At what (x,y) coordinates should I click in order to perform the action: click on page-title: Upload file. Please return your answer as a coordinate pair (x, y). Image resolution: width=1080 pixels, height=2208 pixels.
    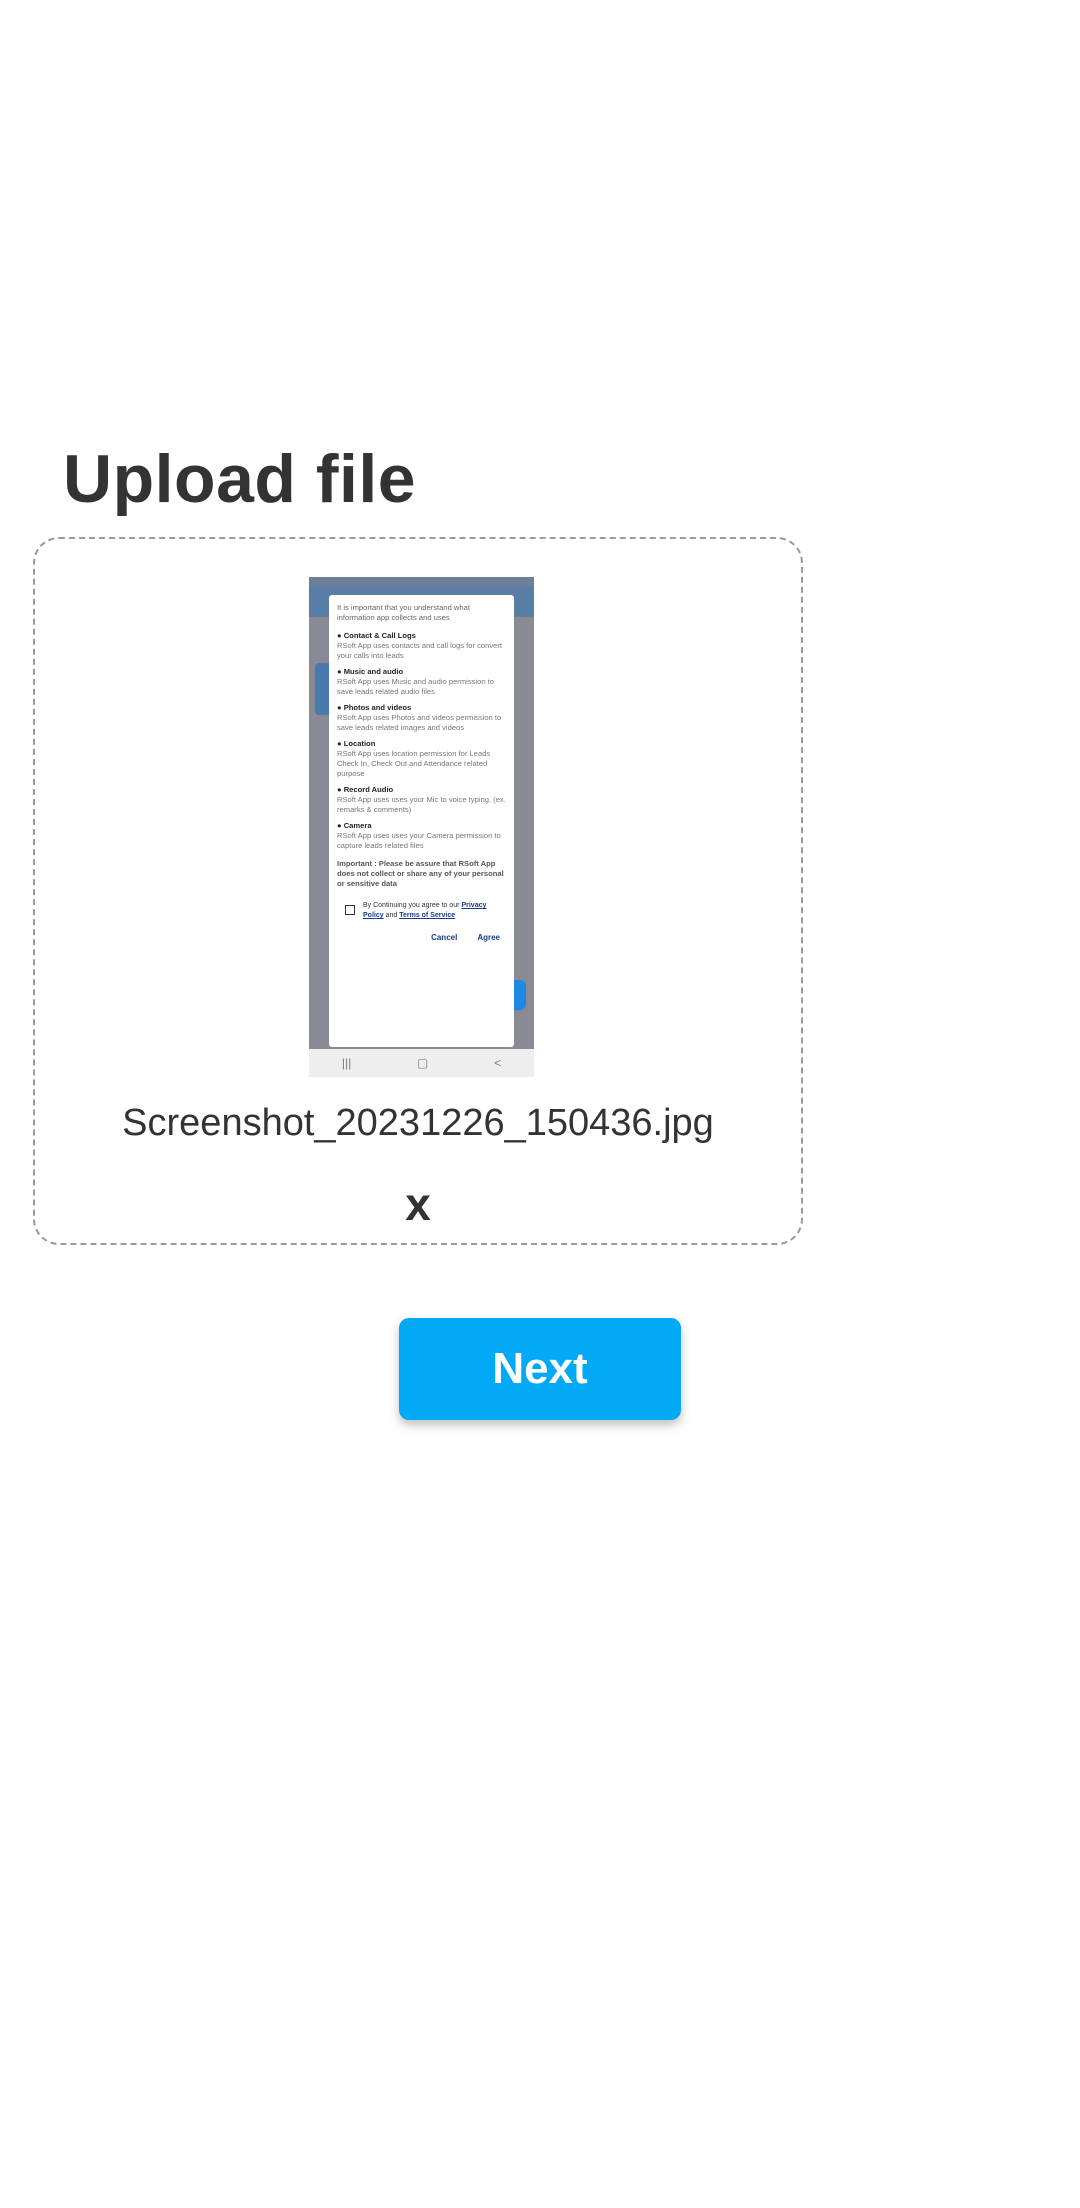
    Looking at the image, I should click on (240, 479).